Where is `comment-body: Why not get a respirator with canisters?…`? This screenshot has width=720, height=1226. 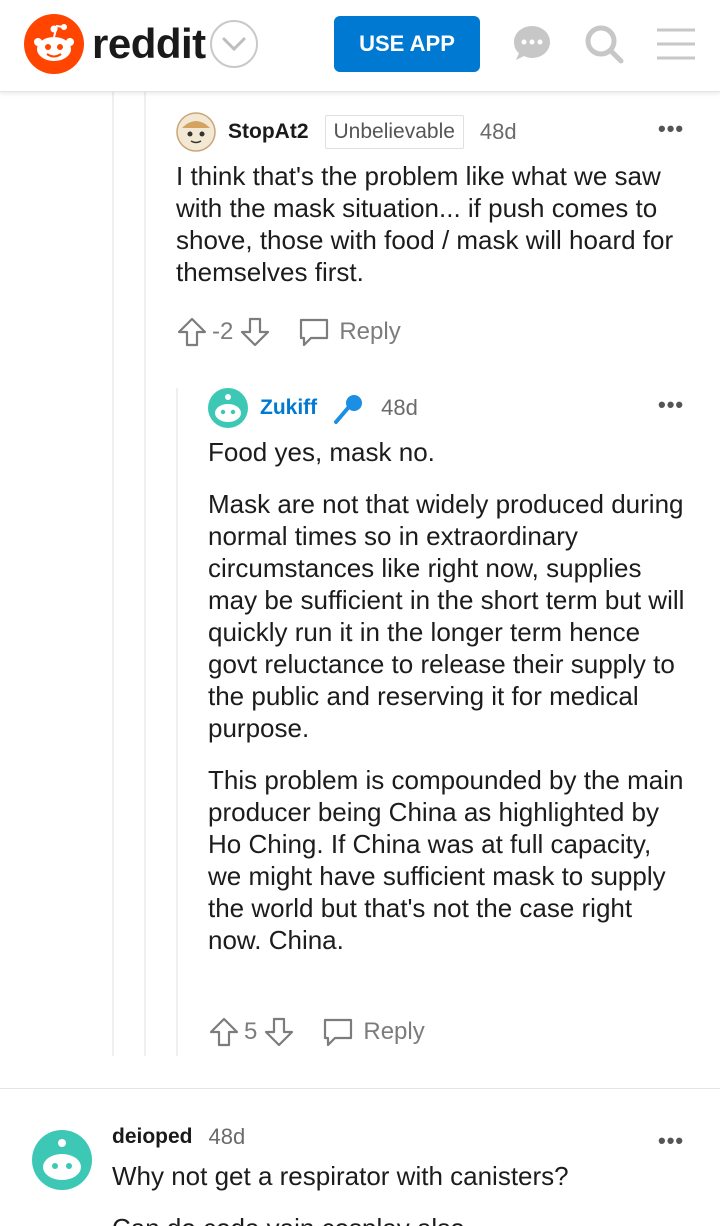 comment-body: Why not get a respirator with canisters?… is located at coordinates (402, 1193).